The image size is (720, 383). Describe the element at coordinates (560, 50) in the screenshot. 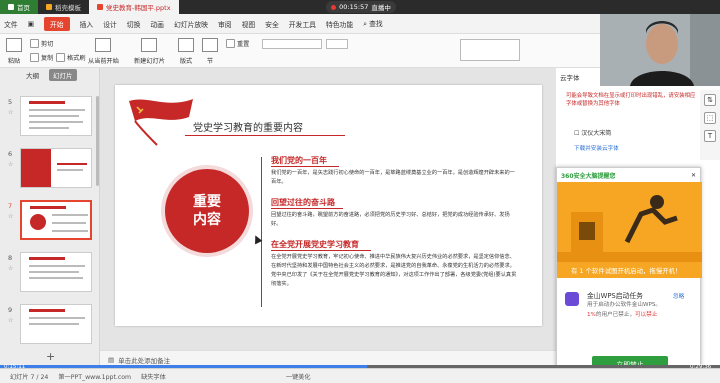

I see `arrange-buttons` at that location.